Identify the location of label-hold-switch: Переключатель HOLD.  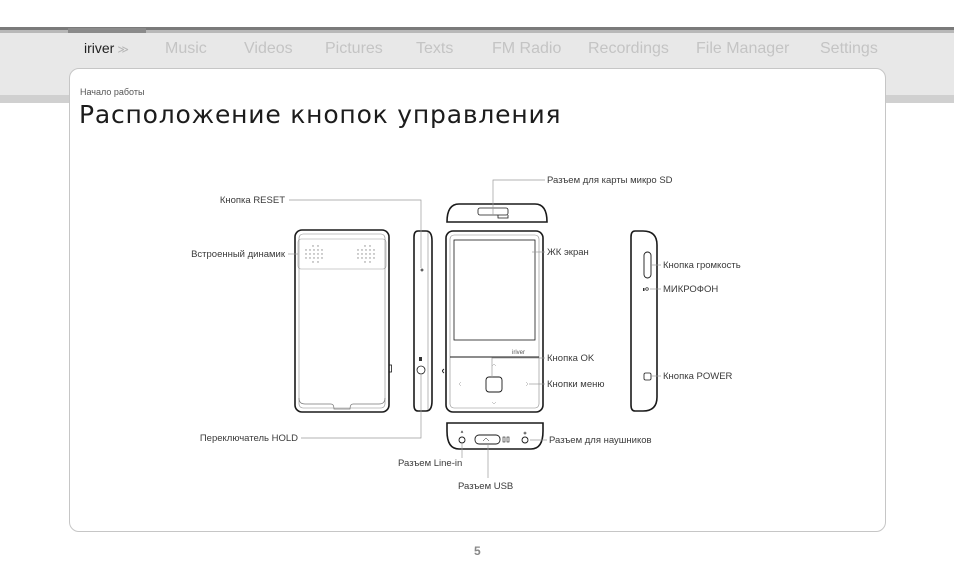
(249, 438).